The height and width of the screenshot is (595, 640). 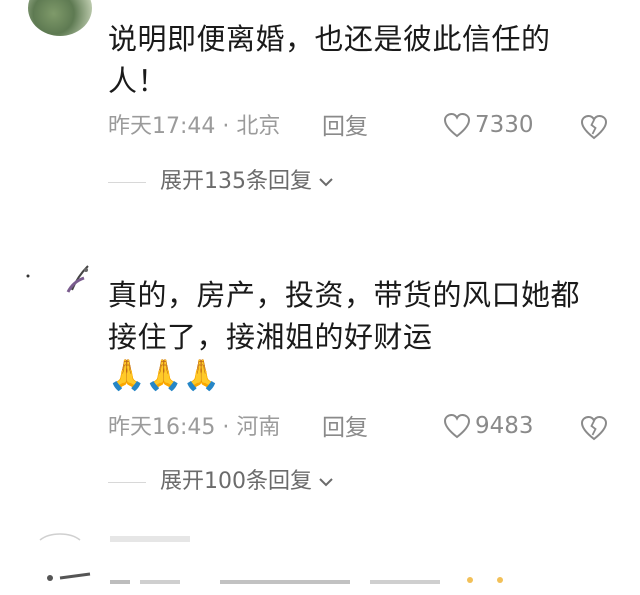 I want to click on expand-replies-label: 展开135条回复, so click(x=236, y=181).